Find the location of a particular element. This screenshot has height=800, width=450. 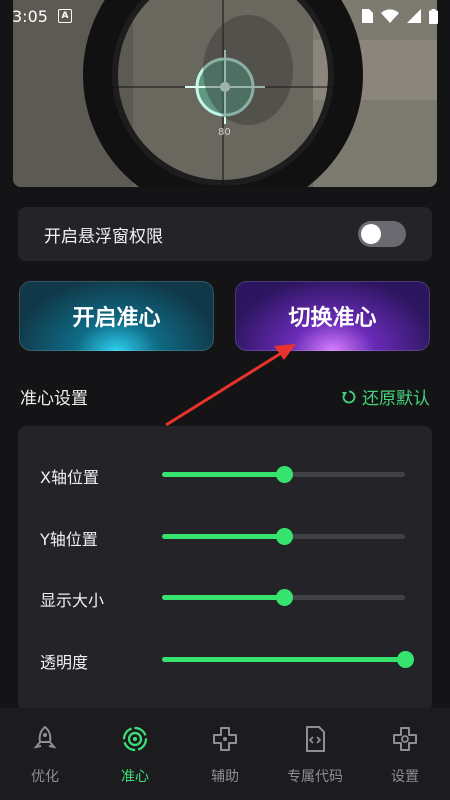

gamepad-icon is located at coordinates (225, 739).